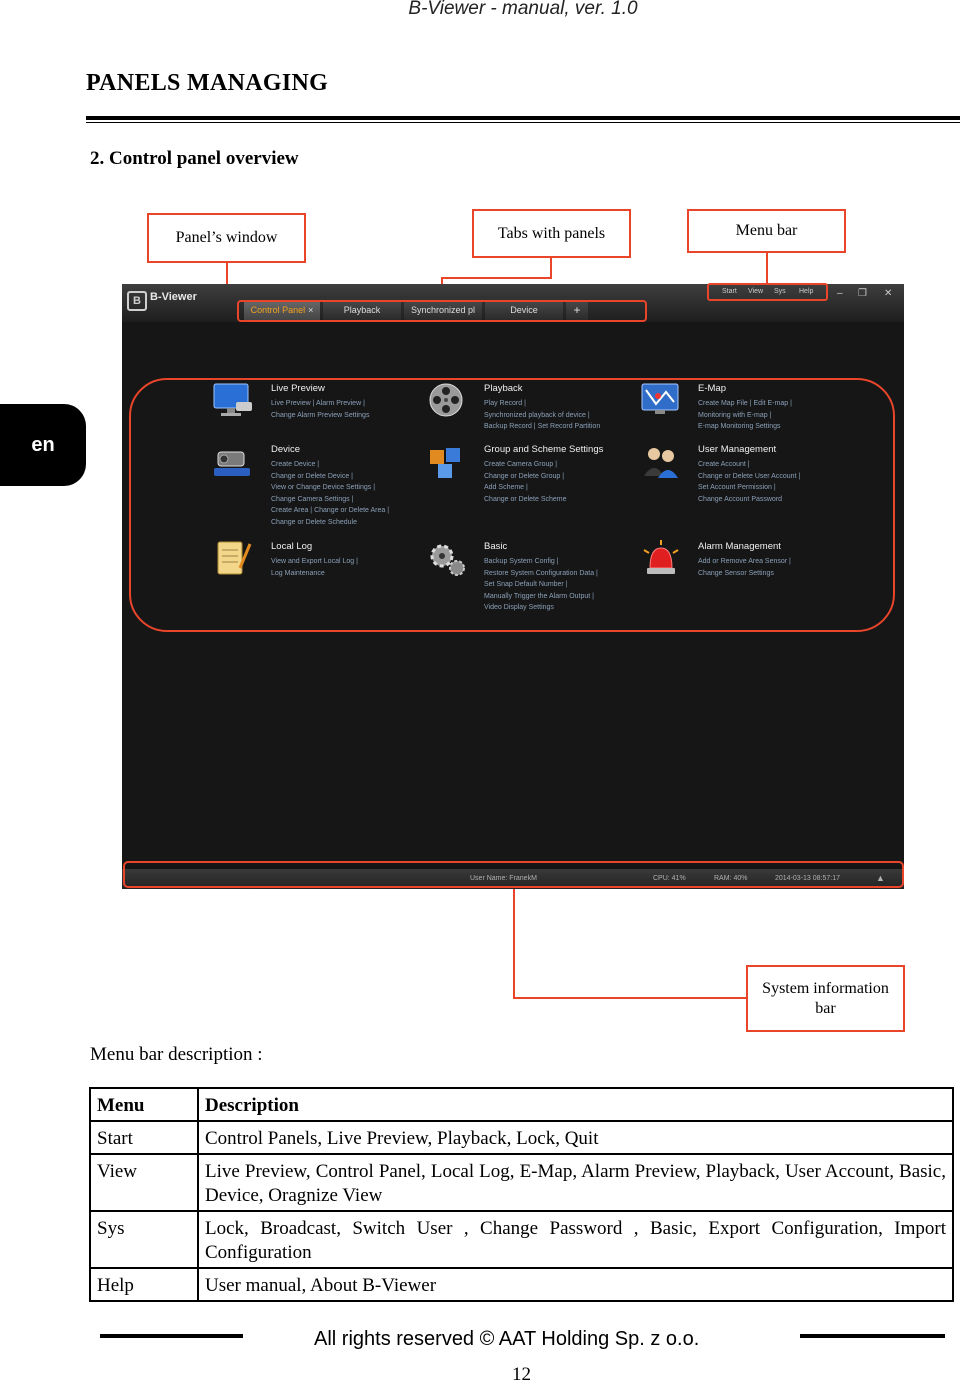 The height and width of the screenshot is (1386, 960). Describe the element at coordinates (825, 988) in the screenshot. I see `callout-system-info-line1: System information` at that location.